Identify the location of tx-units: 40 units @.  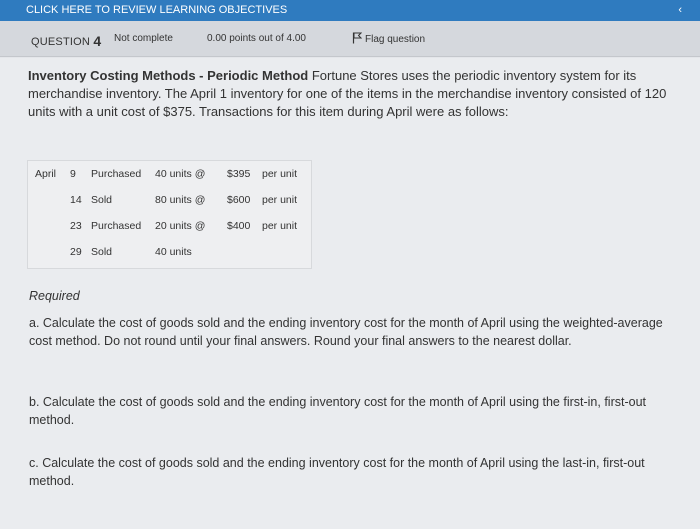
(180, 174).